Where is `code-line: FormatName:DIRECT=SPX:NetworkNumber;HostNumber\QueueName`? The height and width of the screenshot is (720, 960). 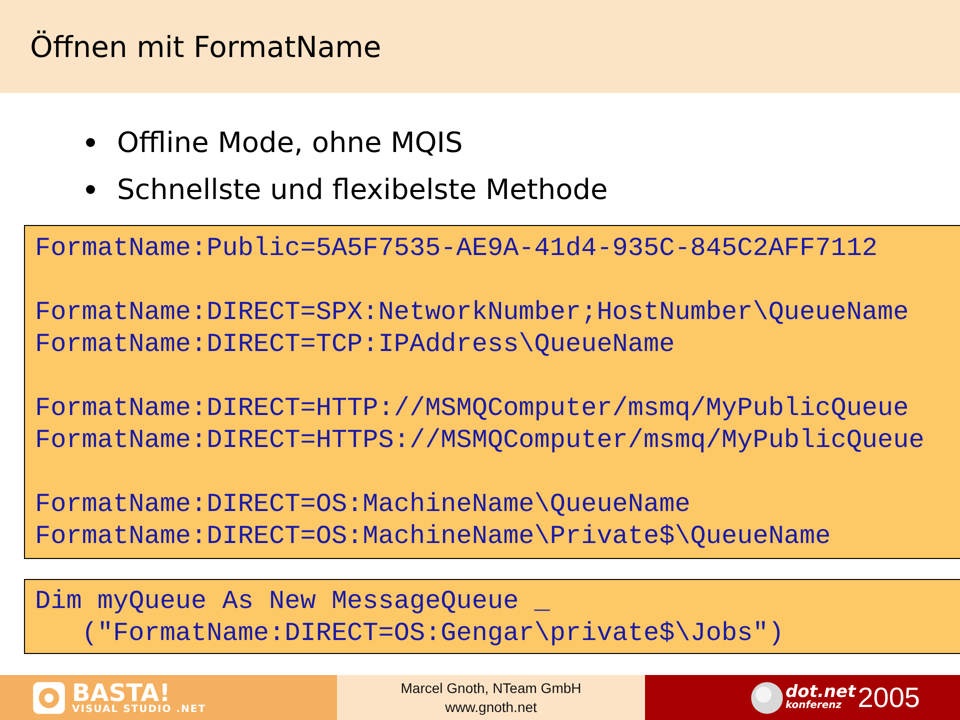
code-line: FormatName:DIRECT=SPX:NetworkNumber;HostNumber\QueueName is located at coordinates (472, 312).